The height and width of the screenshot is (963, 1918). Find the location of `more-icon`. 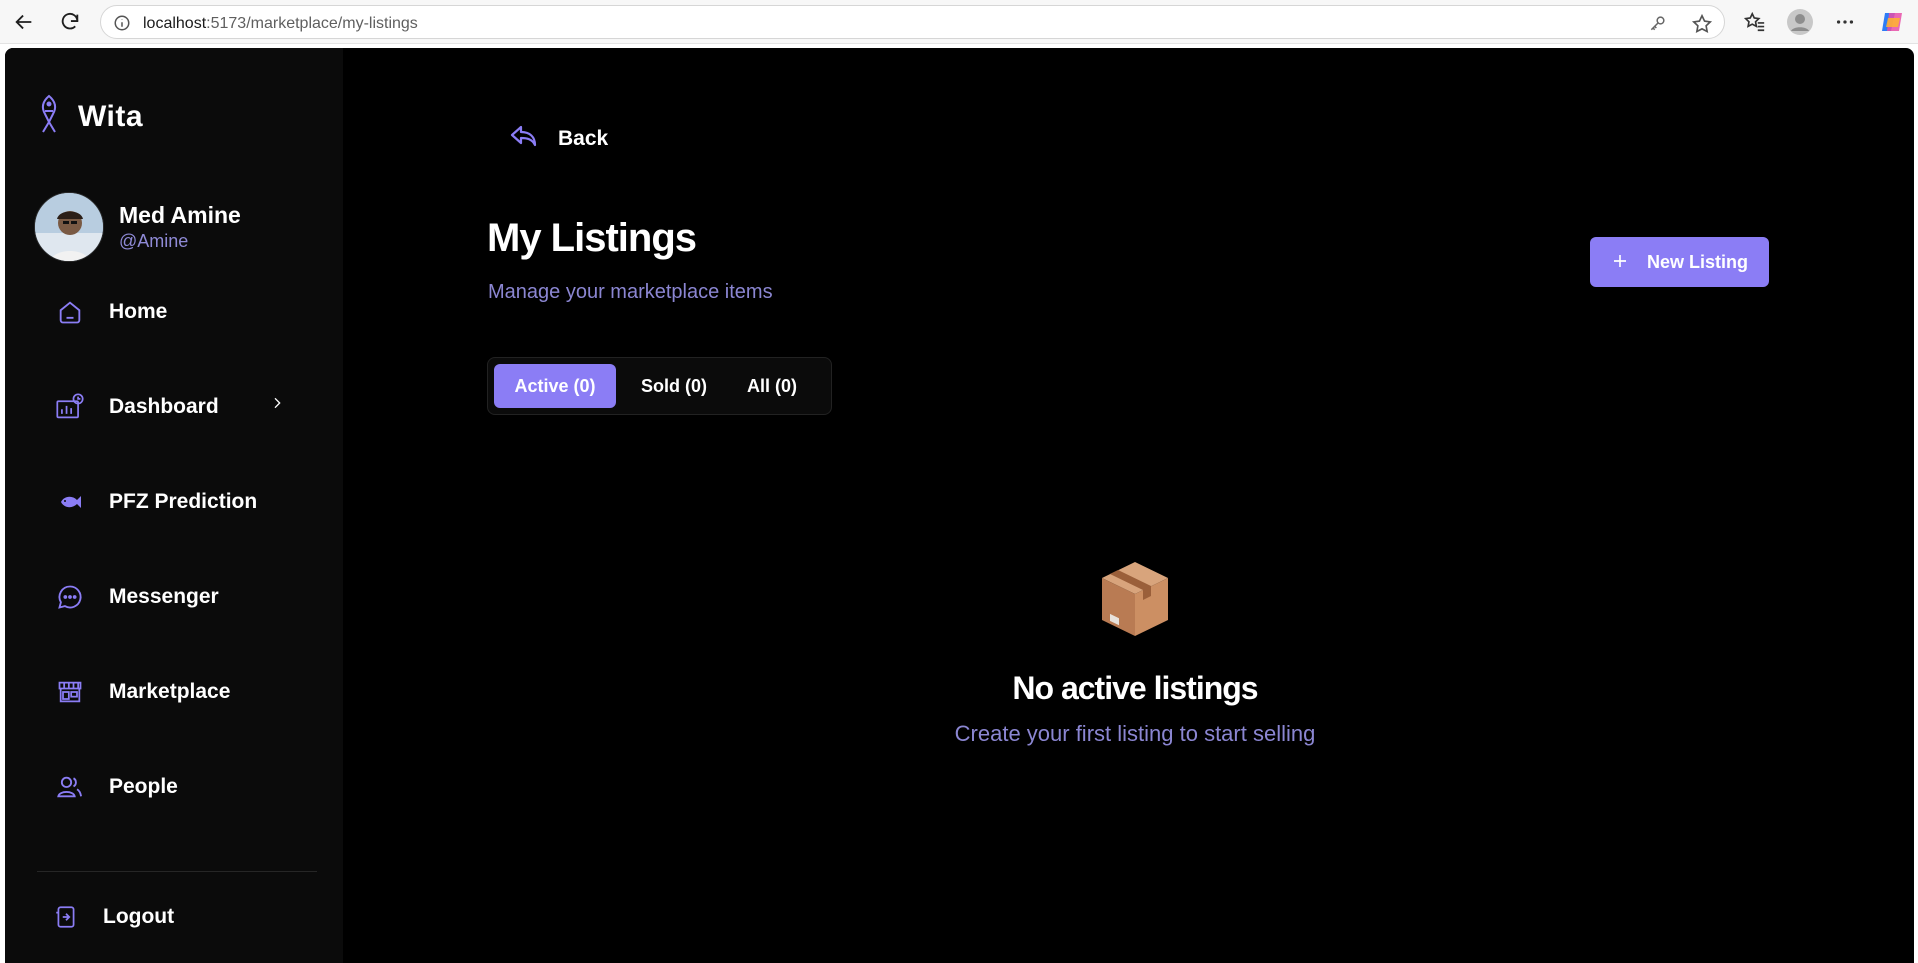

more-icon is located at coordinates (1845, 22).